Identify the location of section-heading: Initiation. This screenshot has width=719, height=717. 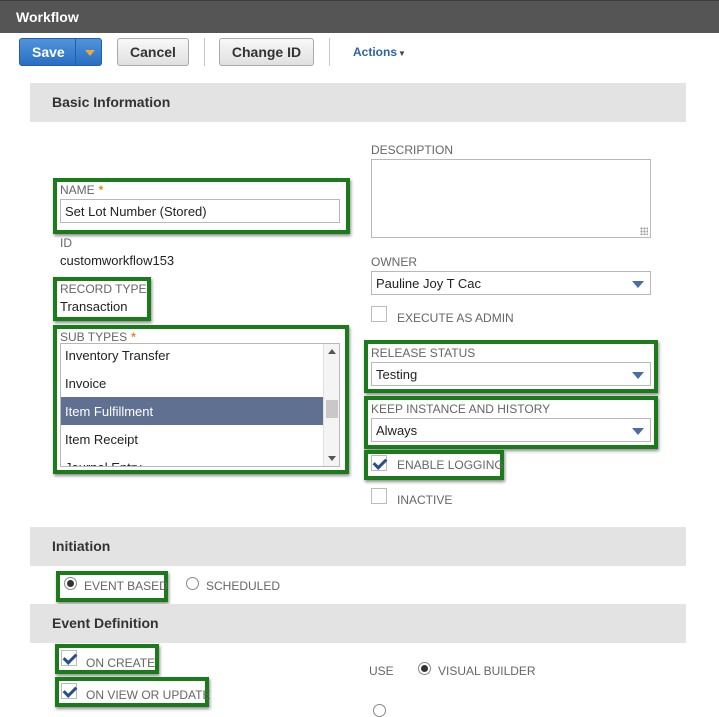
(81, 546).